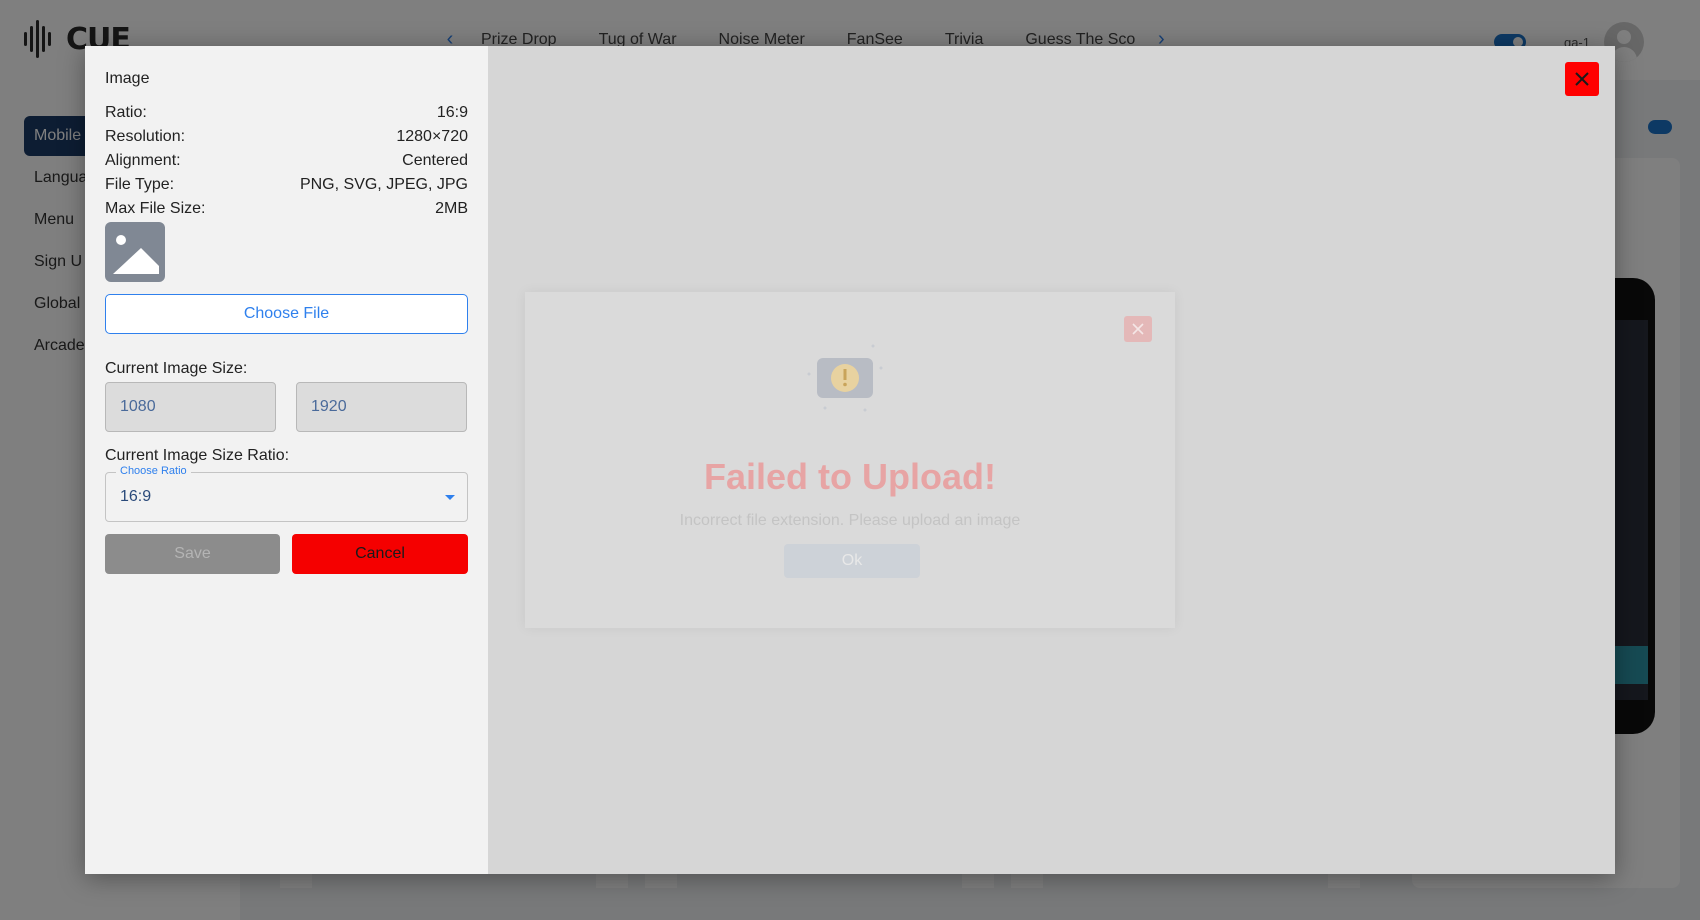  I want to click on cancel-button: Cancel, so click(380, 554).